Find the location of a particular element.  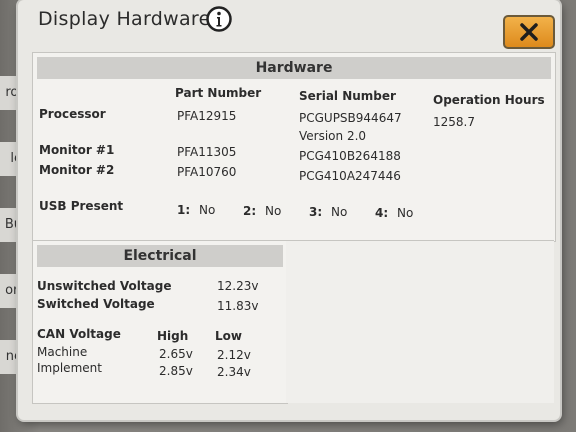

processor-label: Processor is located at coordinates (72, 114).